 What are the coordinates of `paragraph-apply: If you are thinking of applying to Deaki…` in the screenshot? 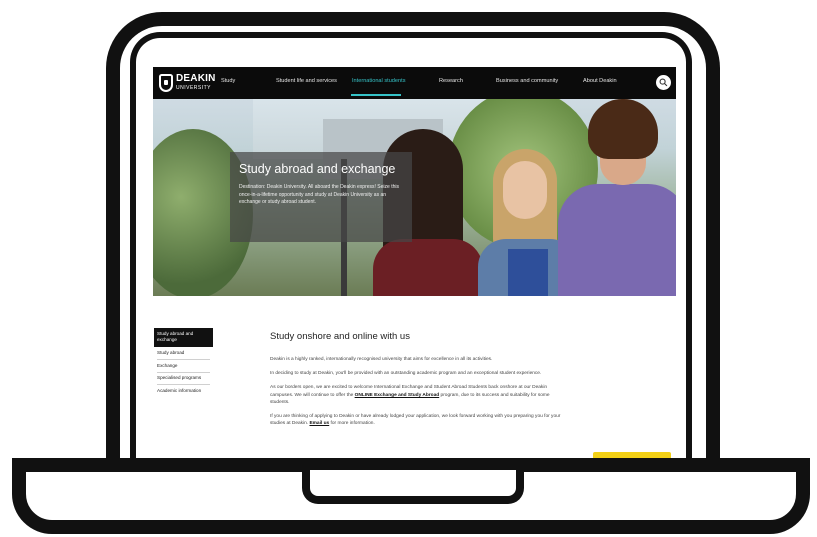 It's located at (415, 420).